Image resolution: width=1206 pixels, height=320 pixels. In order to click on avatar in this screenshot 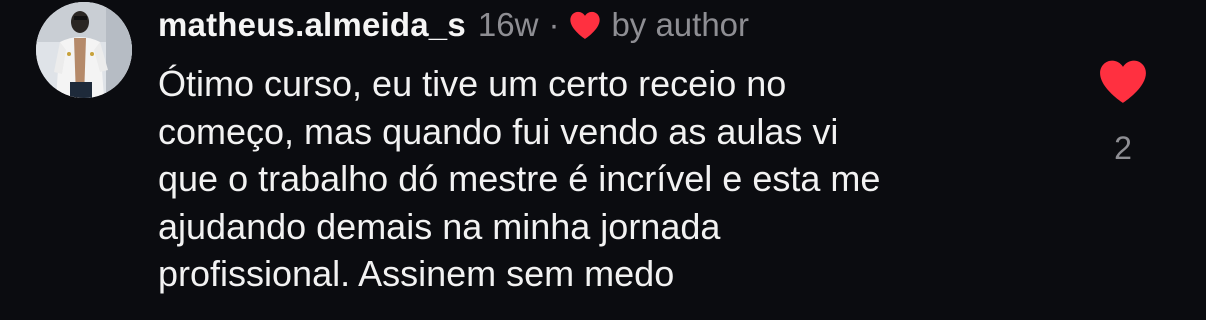, I will do `click(84, 50)`.